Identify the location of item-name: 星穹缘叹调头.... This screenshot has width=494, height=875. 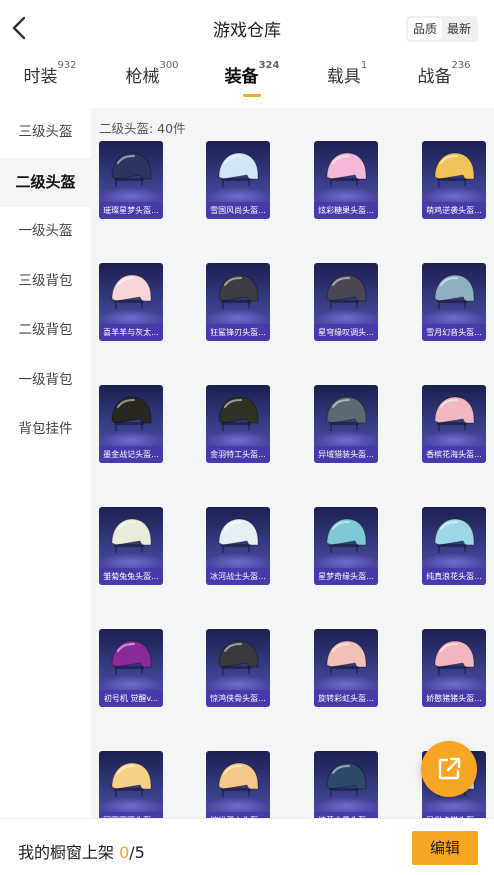
(346, 332).